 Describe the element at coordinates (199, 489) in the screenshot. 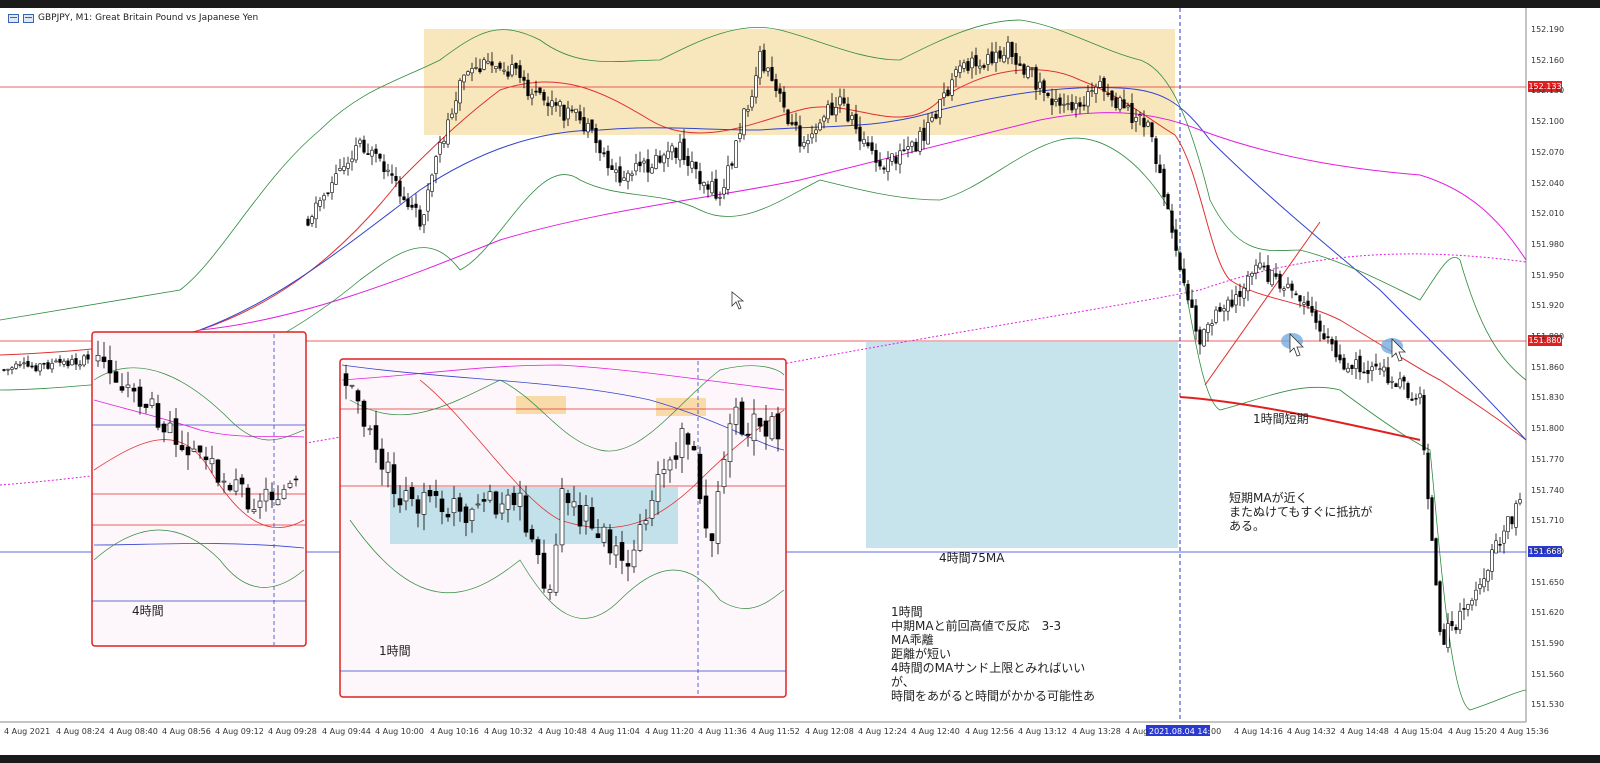

I see `inset-4h` at that location.